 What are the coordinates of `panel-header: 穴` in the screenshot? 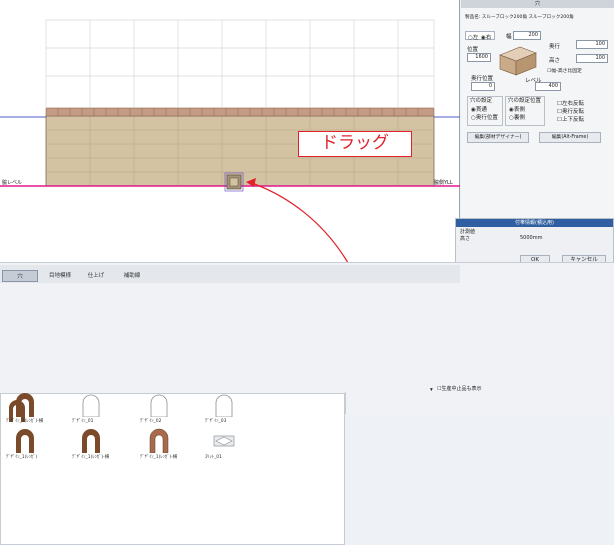 It's located at (537, 4).